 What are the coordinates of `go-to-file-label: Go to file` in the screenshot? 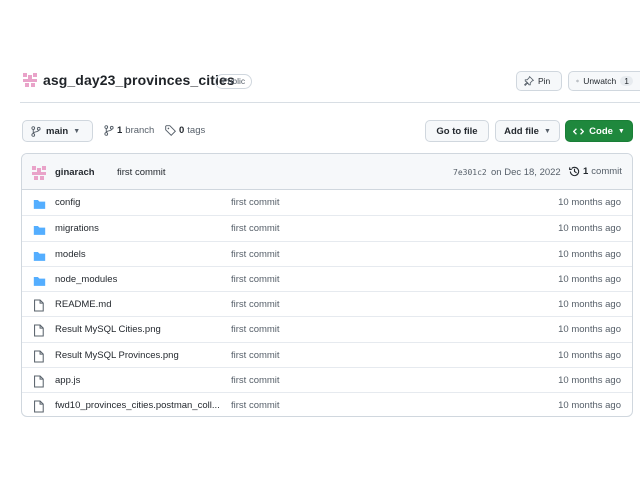 It's located at (457, 131).